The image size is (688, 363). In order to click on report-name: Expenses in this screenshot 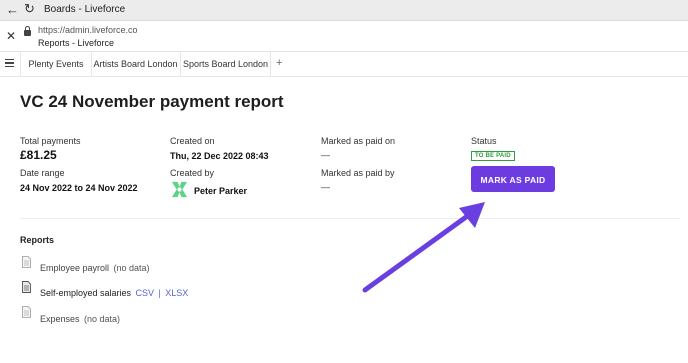, I will do `click(60, 319)`.